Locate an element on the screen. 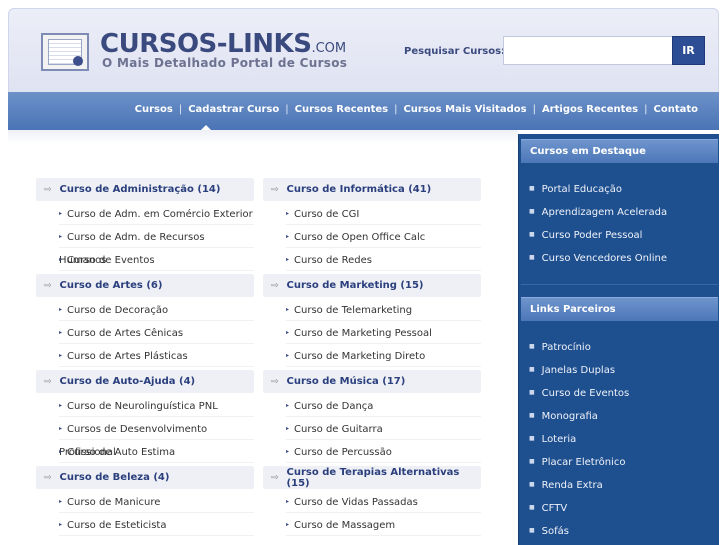 The height and width of the screenshot is (545, 727). category-heading: ⇨ Curso de Beleza (4) is located at coordinates (145, 477).